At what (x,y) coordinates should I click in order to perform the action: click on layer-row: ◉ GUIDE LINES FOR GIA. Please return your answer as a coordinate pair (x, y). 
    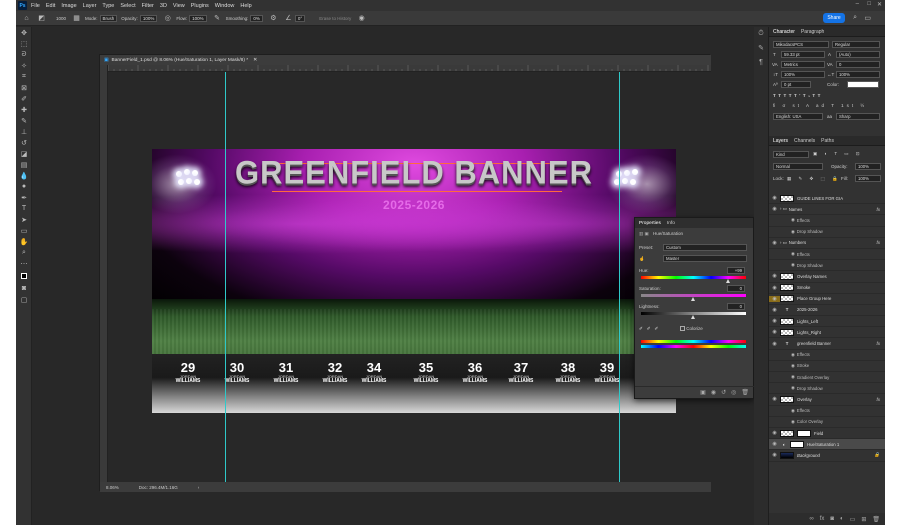
    Looking at the image, I should click on (827, 199).